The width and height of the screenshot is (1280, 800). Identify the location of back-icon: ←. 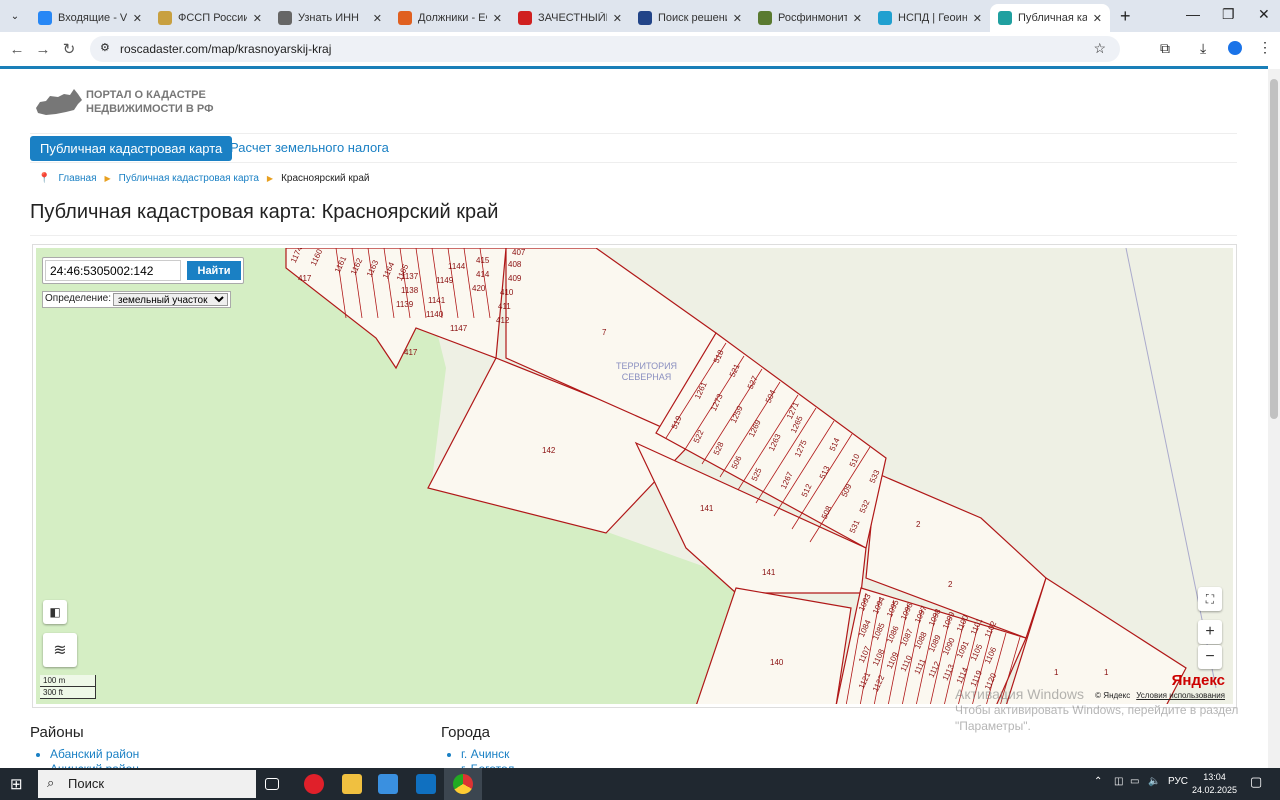
(17, 49).